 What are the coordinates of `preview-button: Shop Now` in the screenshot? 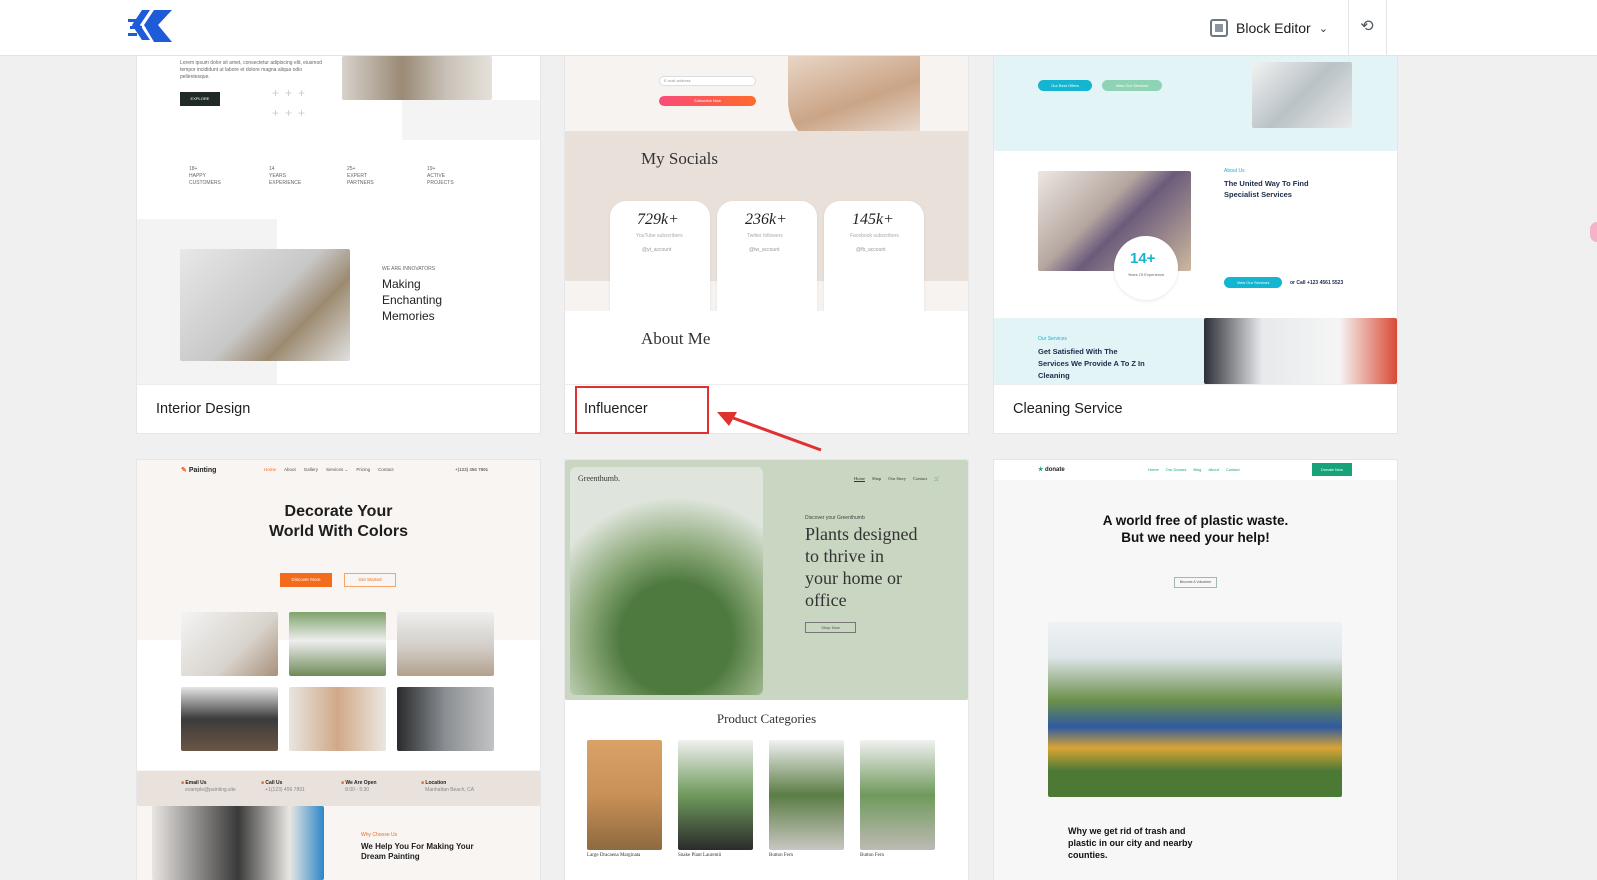 It's located at (830, 627).